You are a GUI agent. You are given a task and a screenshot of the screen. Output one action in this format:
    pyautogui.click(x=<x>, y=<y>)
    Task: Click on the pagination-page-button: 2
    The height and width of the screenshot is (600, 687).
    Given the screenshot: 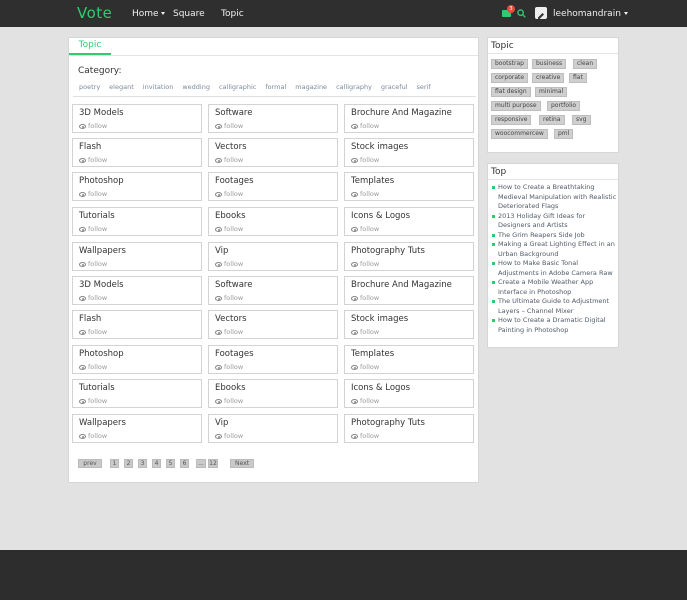 What is the action you would take?
    pyautogui.click(x=128, y=463)
    